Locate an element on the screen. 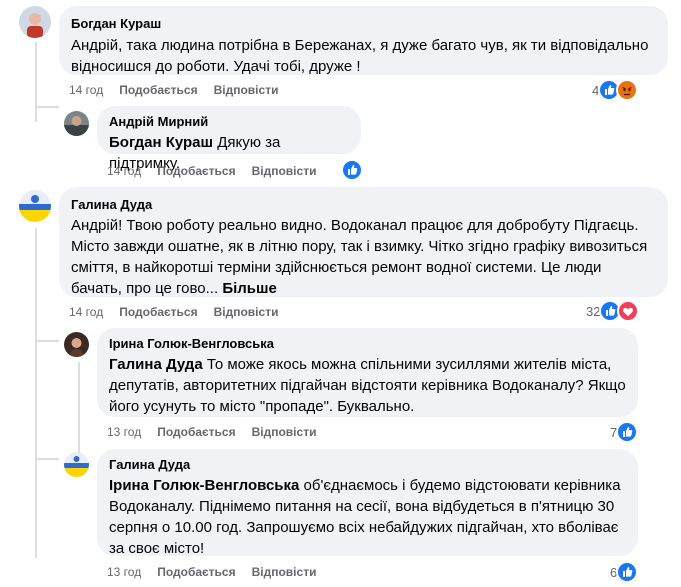  see-more-link: Більше is located at coordinates (249, 288).